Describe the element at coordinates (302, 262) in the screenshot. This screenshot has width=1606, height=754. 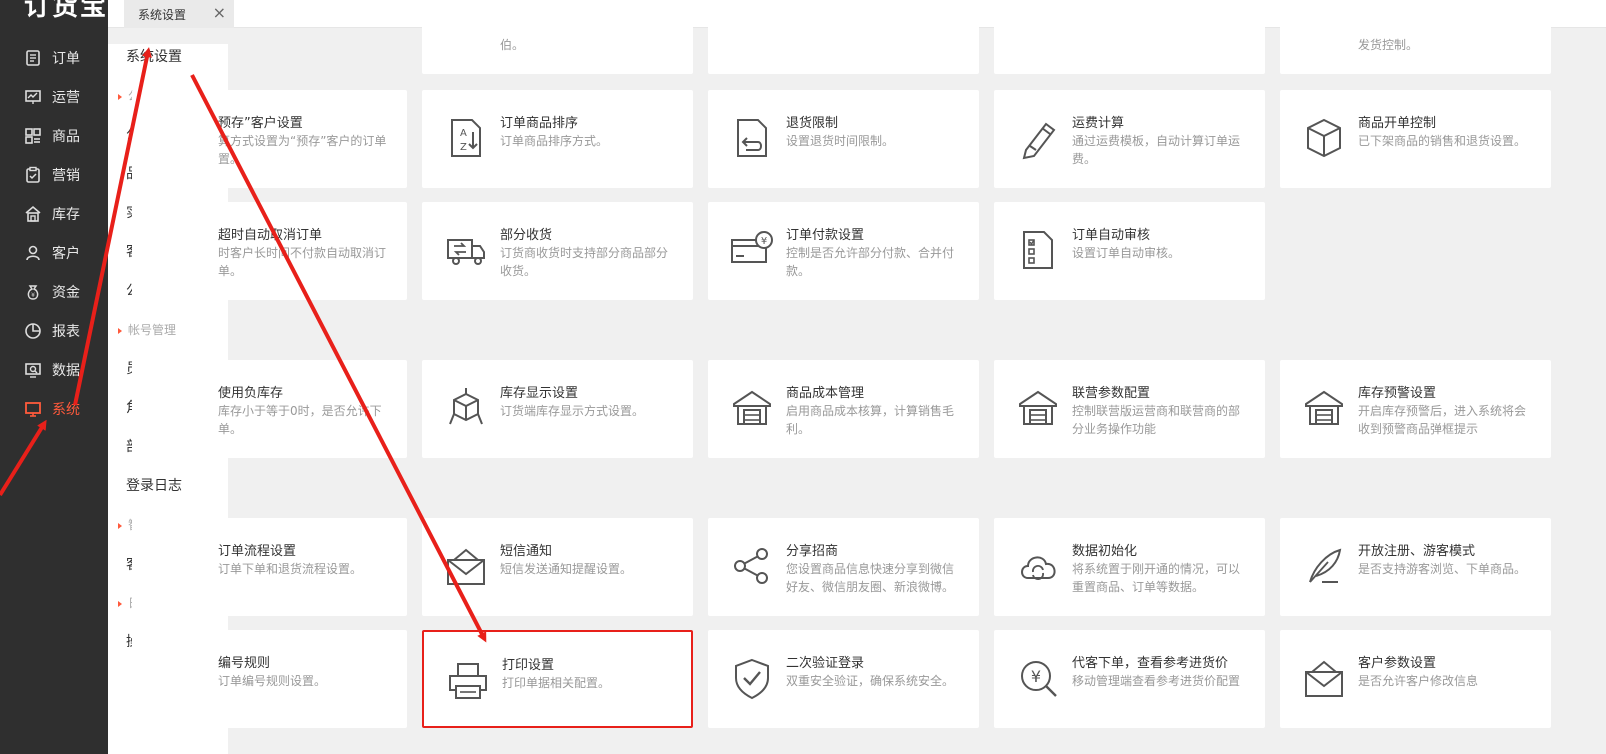
I see `card-description: 时客户长时间不付款自动取消订单。` at that location.